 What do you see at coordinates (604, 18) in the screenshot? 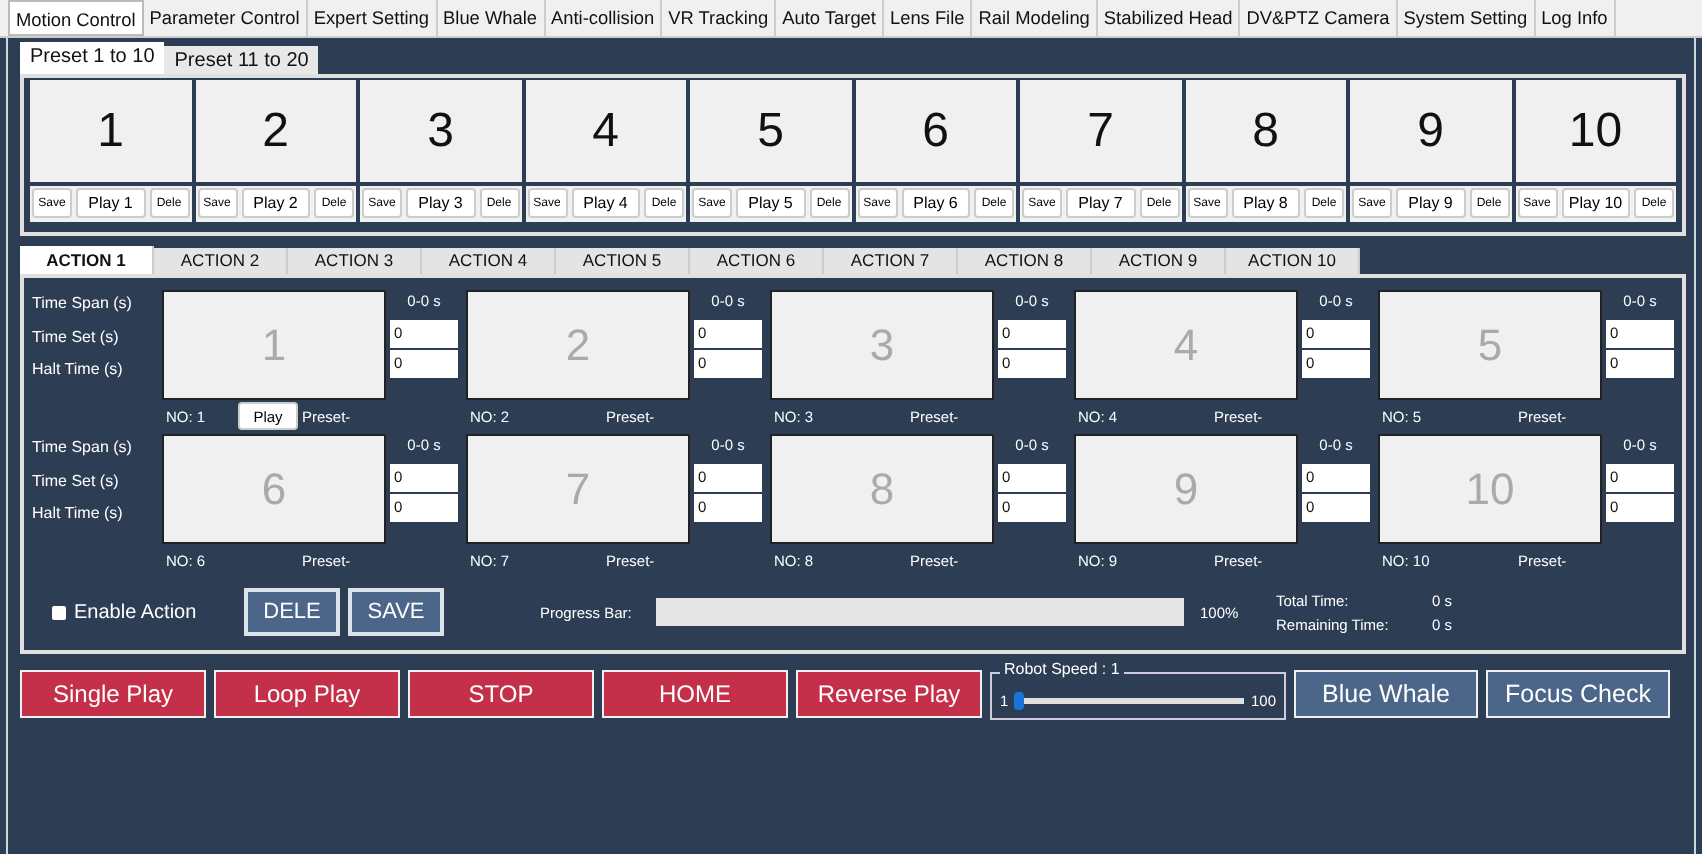
I see `main-tab: Anti-collision` at bounding box center [604, 18].